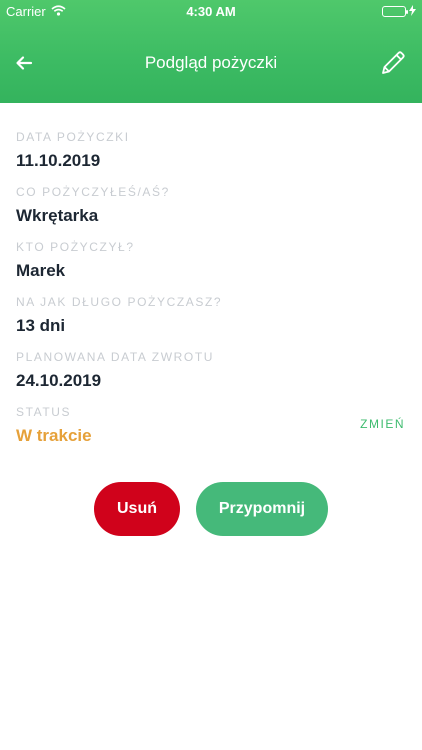 Image resolution: width=422 pixels, height=750 pixels. What do you see at coordinates (59, 380) in the screenshot?
I see `field-value: 24.10.2019` at bounding box center [59, 380].